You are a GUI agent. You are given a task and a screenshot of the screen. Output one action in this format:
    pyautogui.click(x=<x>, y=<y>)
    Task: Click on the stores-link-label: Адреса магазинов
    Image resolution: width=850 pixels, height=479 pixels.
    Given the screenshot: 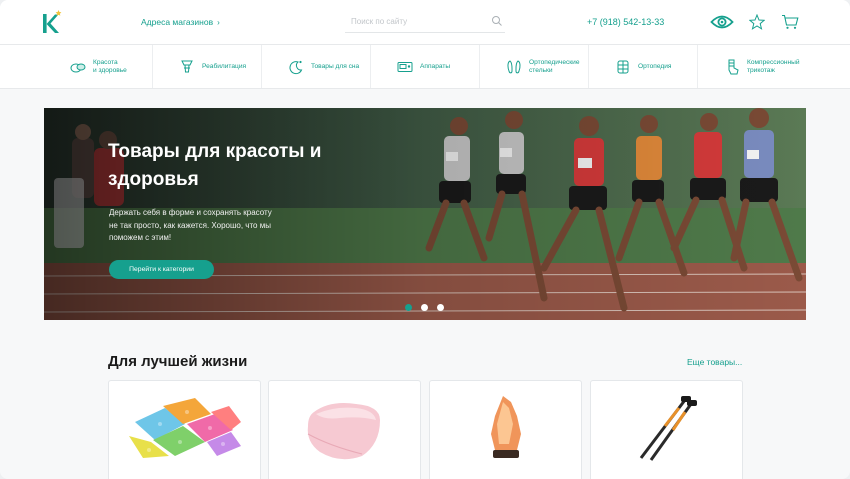 What is the action you would take?
    pyautogui.click(x=177, y=22)
    